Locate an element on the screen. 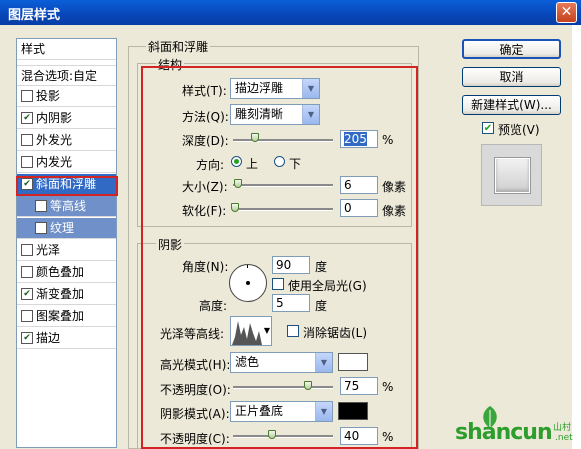 The width and height of the screenshot is (581, 449). watermark: shancun 山村 .net is located at coordinates (514, 427).